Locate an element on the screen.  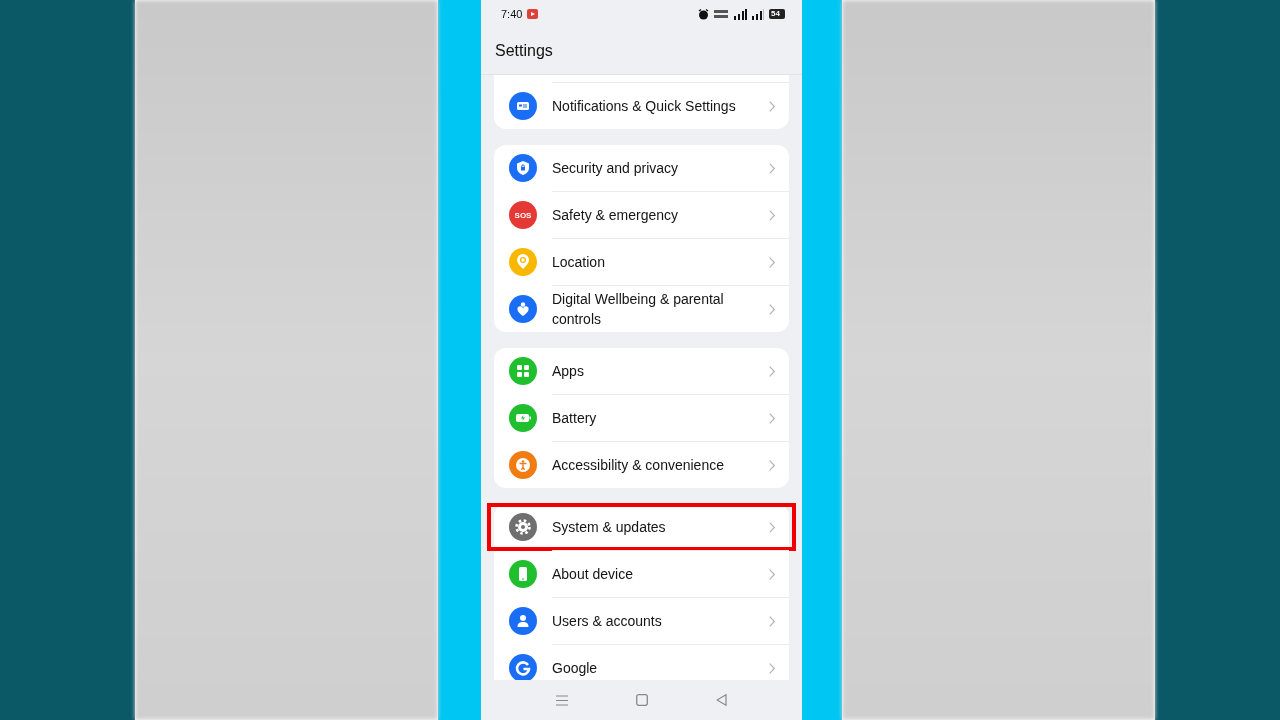
settings-item: System & updates is located at coordinates (641, 527).